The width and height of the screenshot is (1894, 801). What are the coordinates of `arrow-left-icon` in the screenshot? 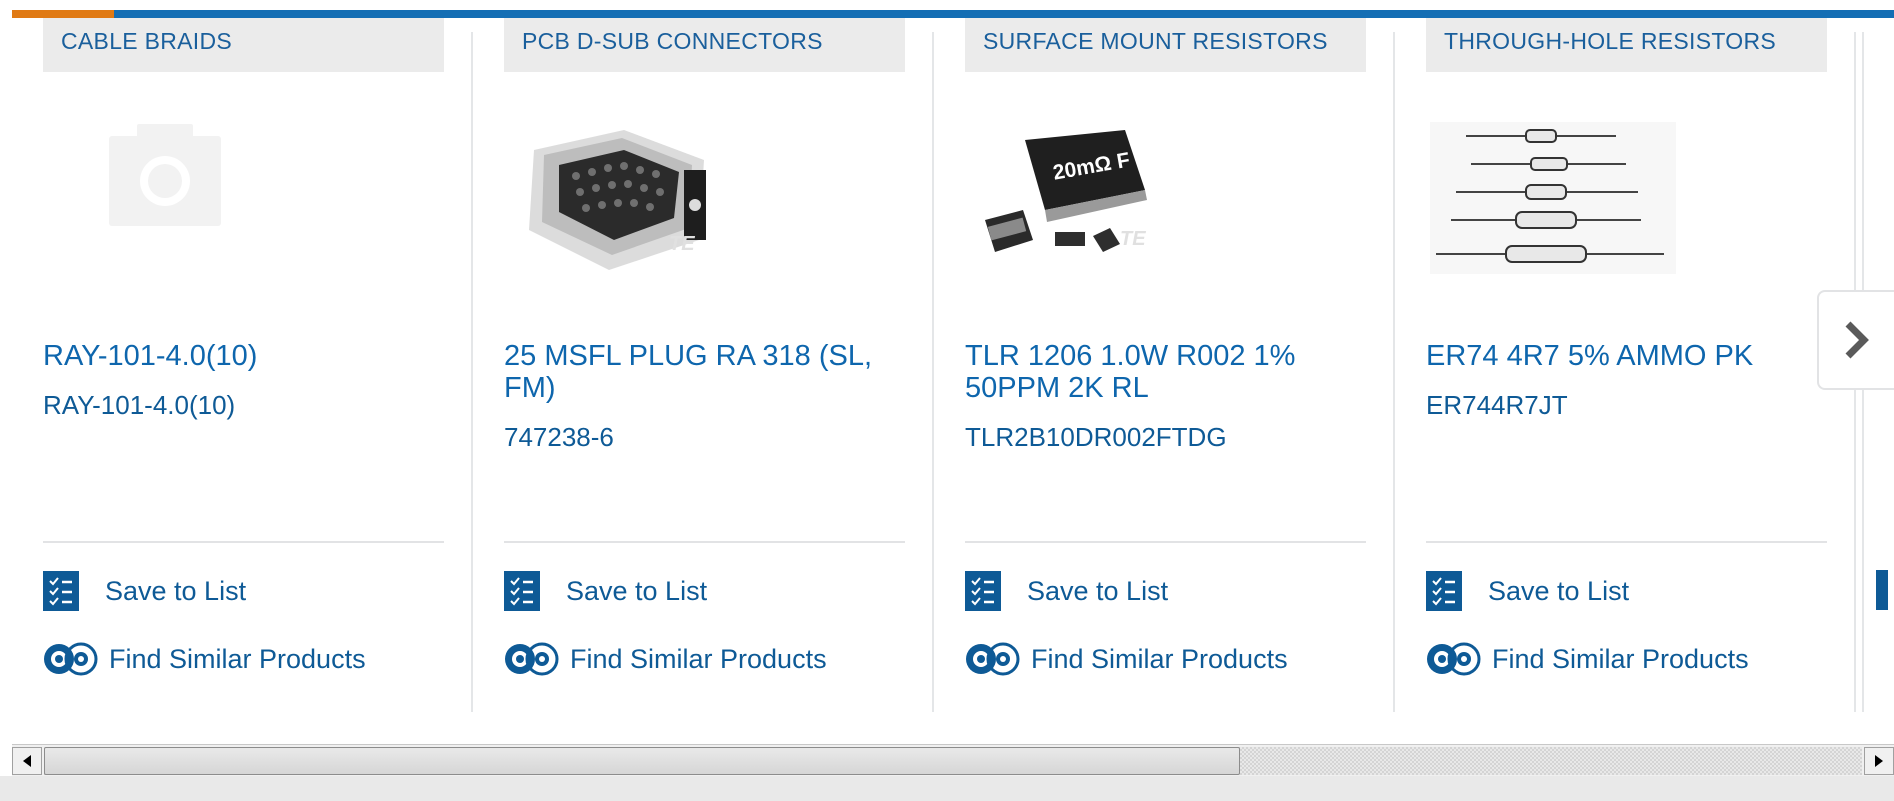 It's located at (27, 761).